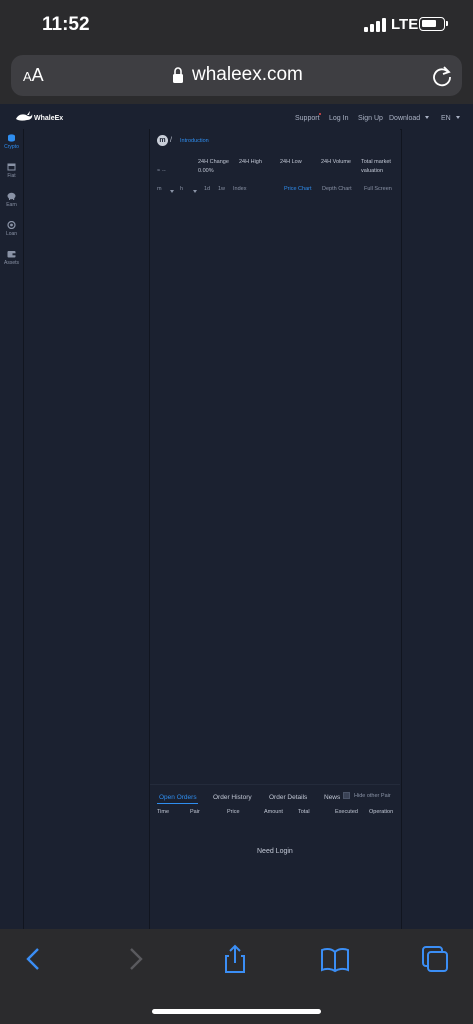 This screenshot has height=1024, width=473. I want to click on forward-icon, so click(135, 959).